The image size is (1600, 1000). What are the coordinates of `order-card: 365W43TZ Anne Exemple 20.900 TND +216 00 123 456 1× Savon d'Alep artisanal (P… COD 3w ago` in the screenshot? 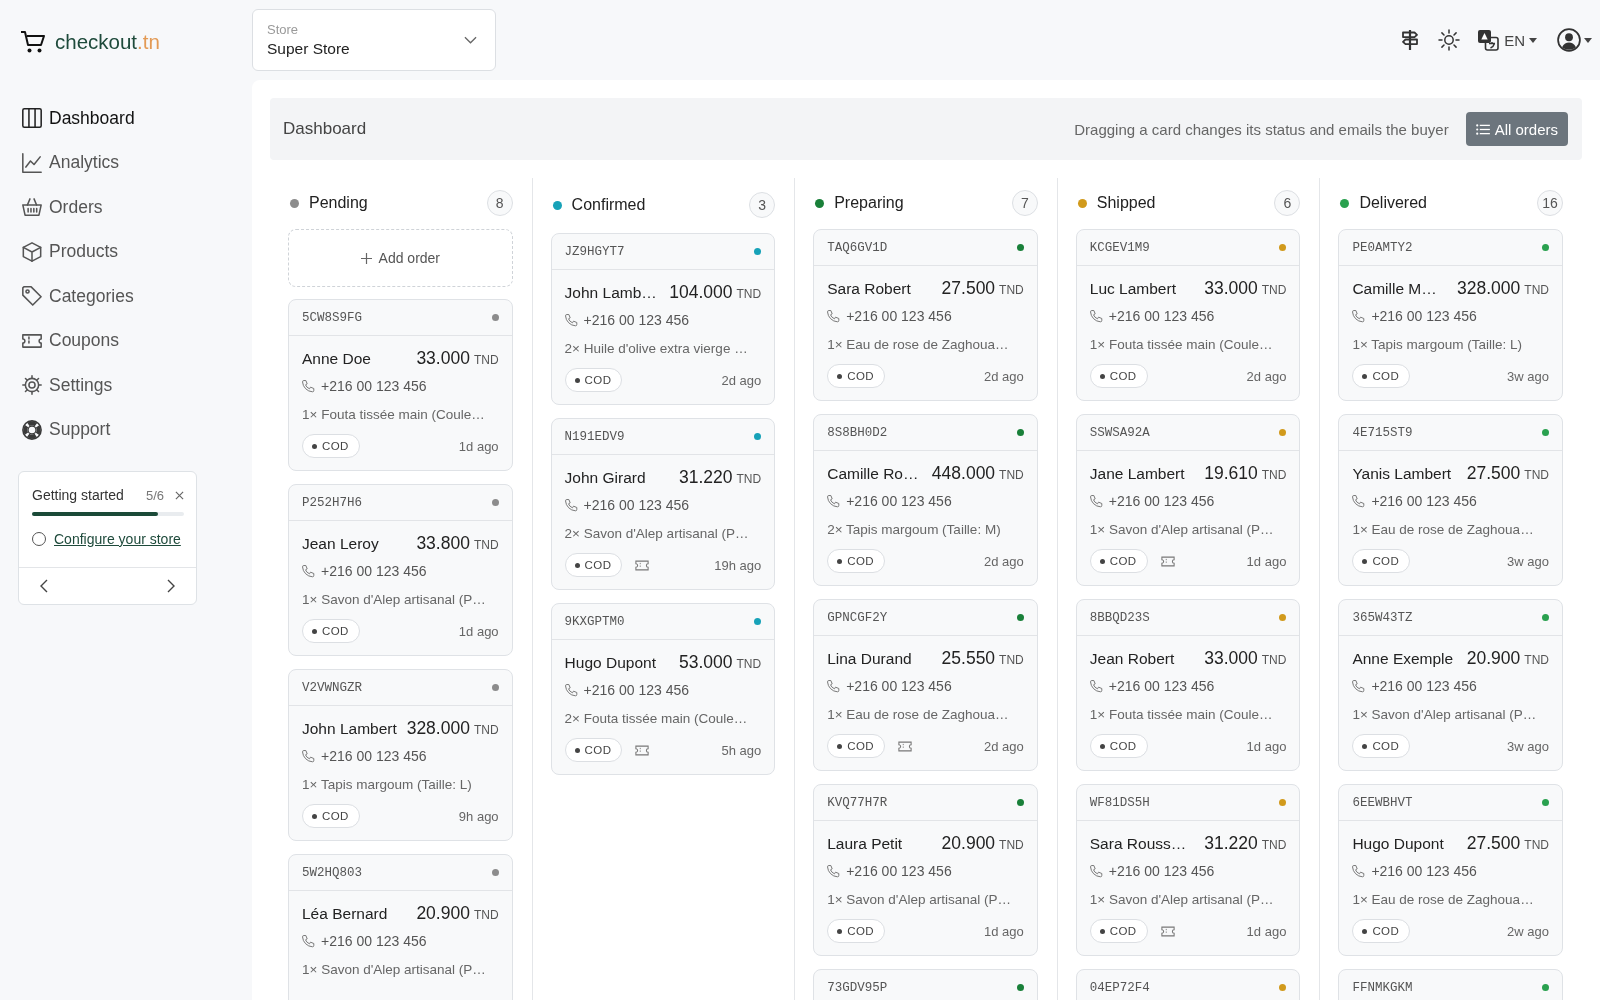 It's located at (1450, 685).